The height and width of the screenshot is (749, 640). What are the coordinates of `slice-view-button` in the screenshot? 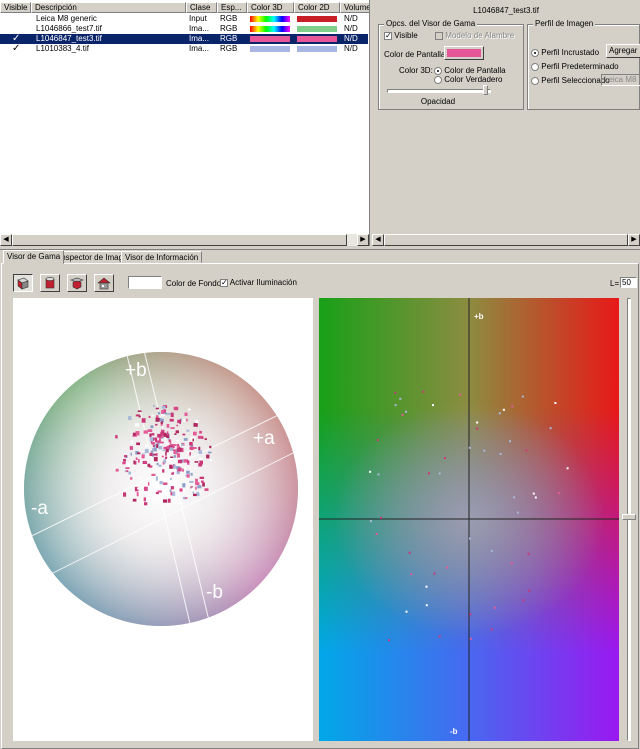 It's located at (77, 283).